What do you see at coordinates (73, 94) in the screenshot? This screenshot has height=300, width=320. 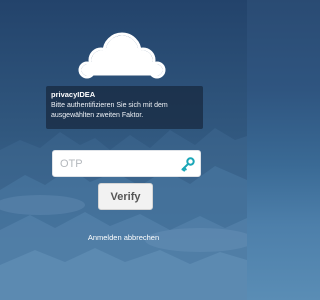 I see `info-title: privacyIDEA` at bounding box center [73, 94].